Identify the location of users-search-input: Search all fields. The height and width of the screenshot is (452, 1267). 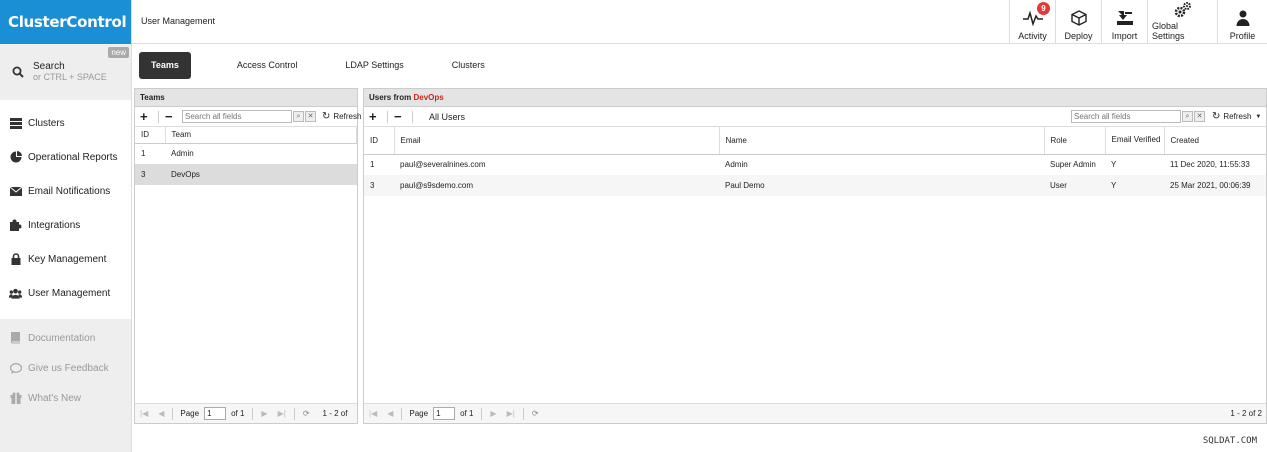
(1126, 116).